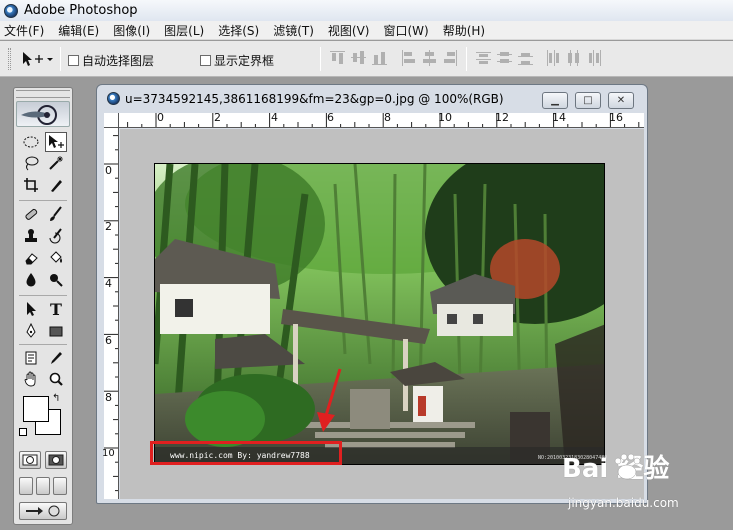 The width and height of the screenshot is (733, 530). What do you see at coordinates (56, 379) in the screenshot?
I see `zoom-icon` at bounding box center [56, 379].